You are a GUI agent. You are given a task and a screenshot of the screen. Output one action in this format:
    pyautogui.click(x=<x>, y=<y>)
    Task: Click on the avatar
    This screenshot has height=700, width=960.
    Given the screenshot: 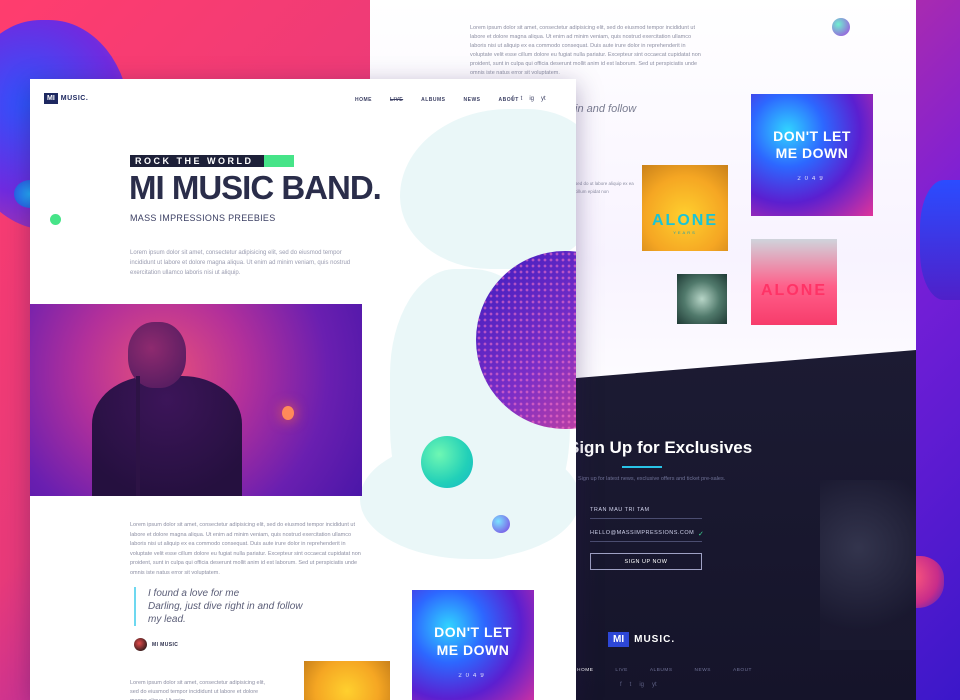 What is the action you would take?
    pyautogui.click(x=140, y=644)
    